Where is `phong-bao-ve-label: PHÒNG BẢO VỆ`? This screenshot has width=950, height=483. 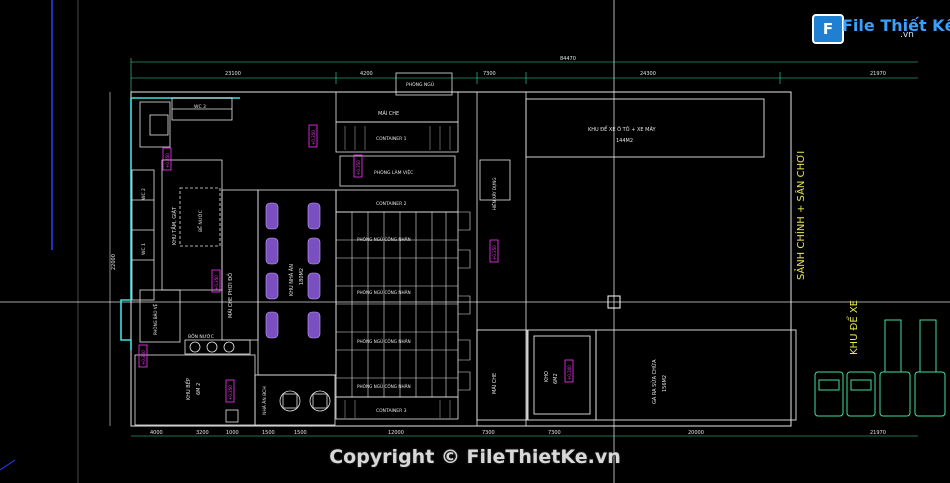
phong-bao-ve-label: PHÒNG BẢO VỆ is located at coordinates (155, 319).